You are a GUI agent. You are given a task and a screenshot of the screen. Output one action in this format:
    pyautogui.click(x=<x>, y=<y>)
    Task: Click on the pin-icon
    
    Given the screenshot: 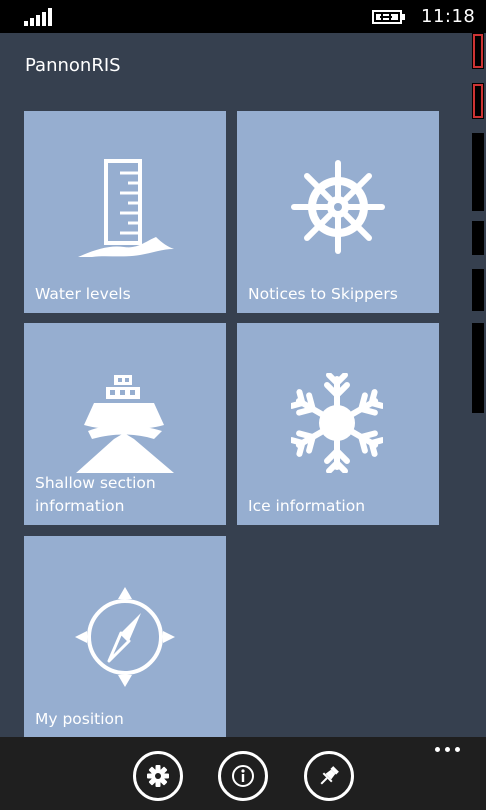 What is the action you would take?
    pyautogui.click(x=329, y=775)
    